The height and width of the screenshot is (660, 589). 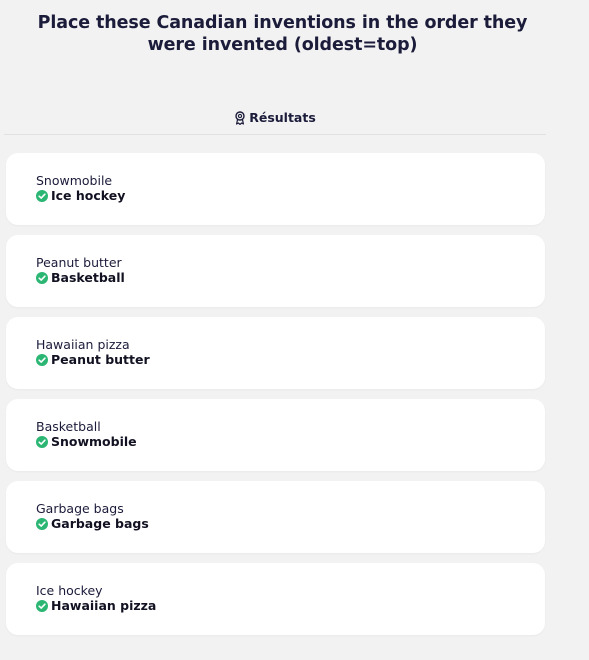 I want to click on correct-answer: Snowmobile, so click(x=86, y=441).